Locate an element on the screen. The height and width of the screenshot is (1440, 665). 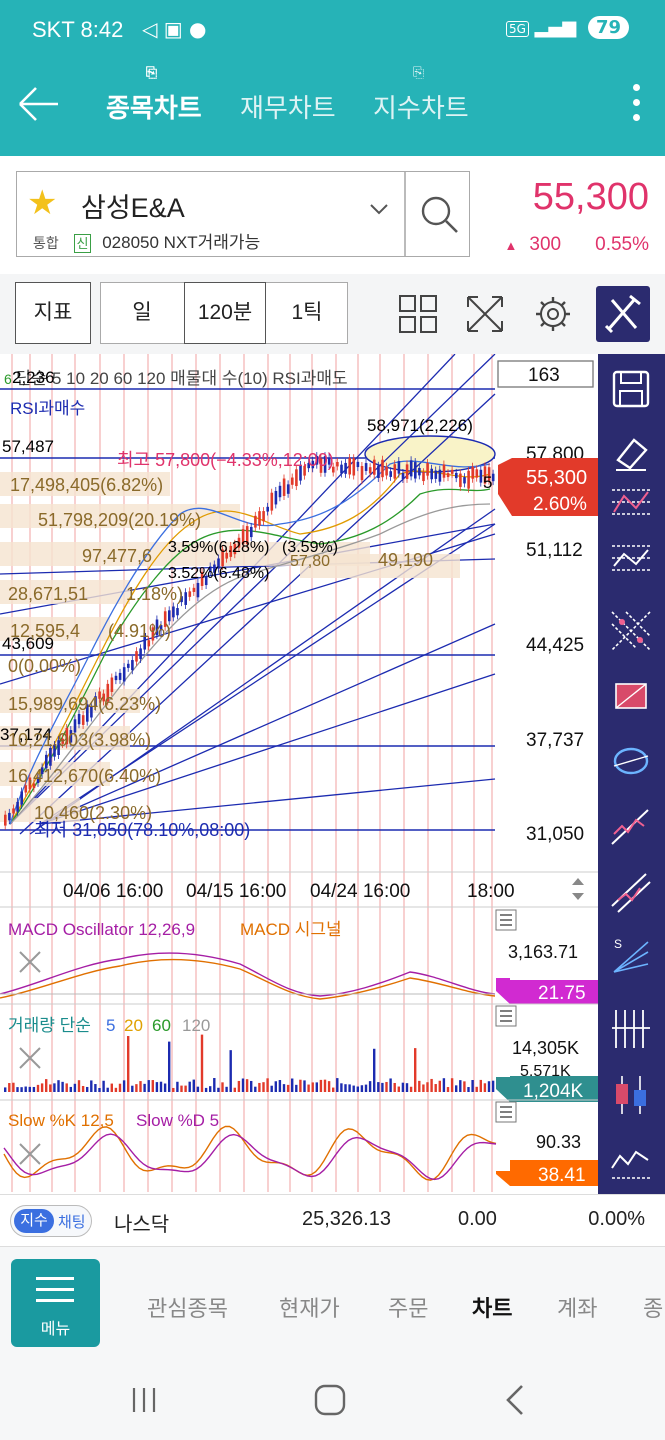
save-icon is located at coordinates (631, 389).